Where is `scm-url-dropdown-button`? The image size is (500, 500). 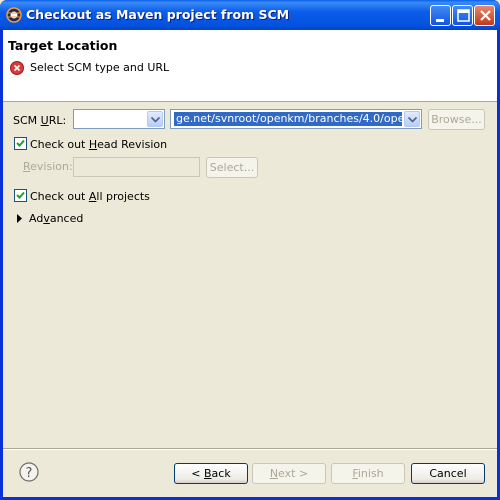 scm-url-dropdown-button is located at coordinates (412, 119).